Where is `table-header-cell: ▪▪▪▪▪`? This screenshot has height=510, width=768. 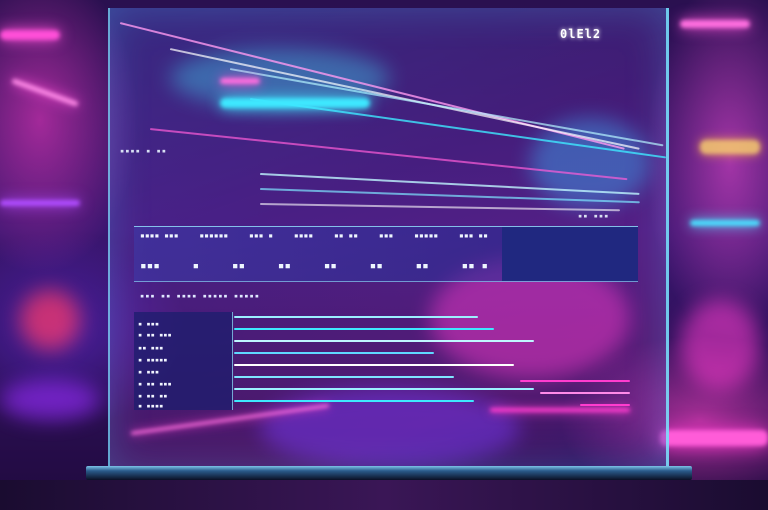
table-header-cell: ▪▪▪▪▪ is located at coordinates (426, 235).